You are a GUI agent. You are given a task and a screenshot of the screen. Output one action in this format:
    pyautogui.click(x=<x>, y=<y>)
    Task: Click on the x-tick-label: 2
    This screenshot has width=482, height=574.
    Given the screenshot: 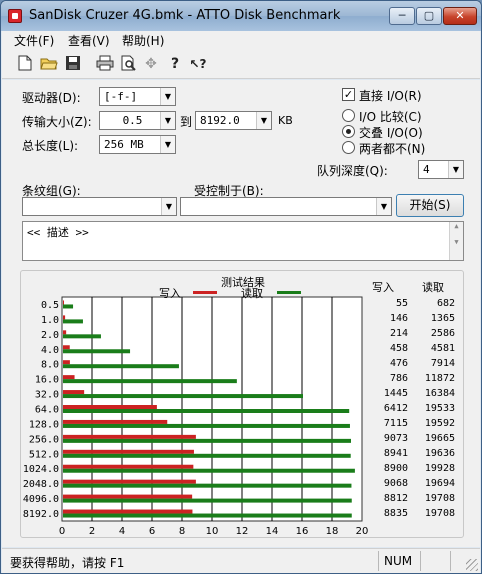 What is the action you would take?
    pyautogui.click(x=92, y=531)
    